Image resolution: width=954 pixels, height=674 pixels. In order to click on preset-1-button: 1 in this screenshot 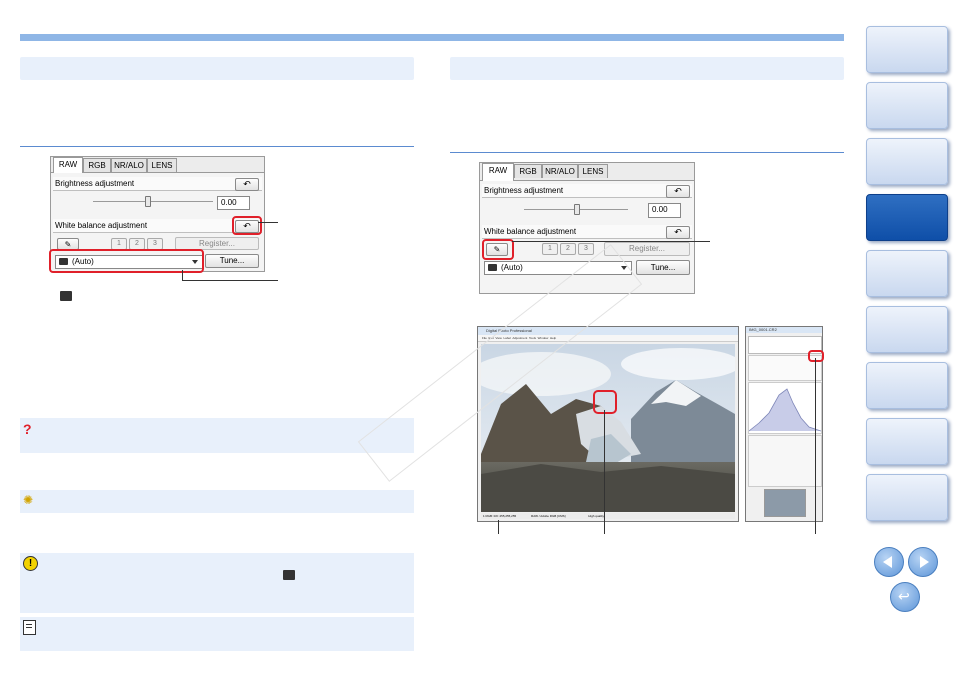, I will do `click(550, 249)`.